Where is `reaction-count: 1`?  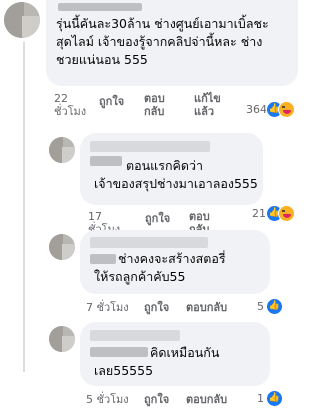 reaction-count: 1 is located at coordinates (260, 398).